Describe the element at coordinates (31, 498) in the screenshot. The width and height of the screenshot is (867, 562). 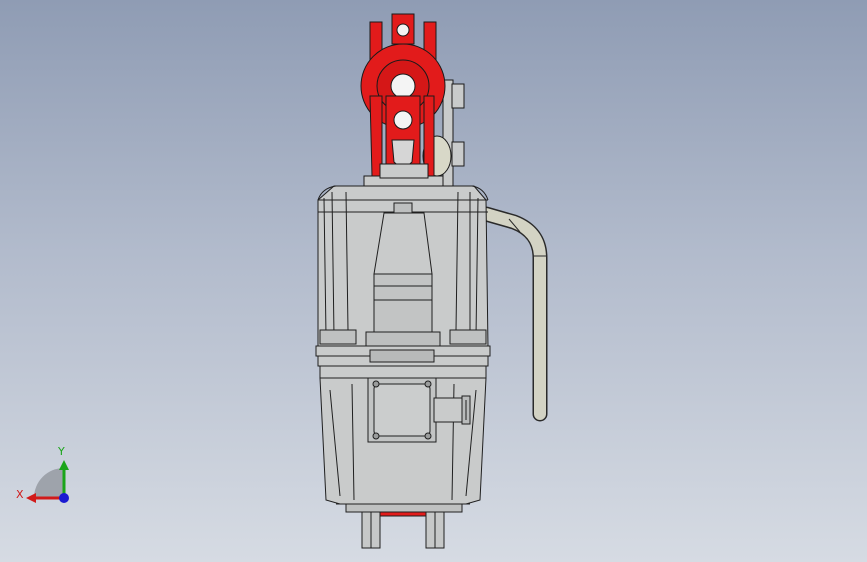
I see `x-axis-arrowhead-icon` at that location.